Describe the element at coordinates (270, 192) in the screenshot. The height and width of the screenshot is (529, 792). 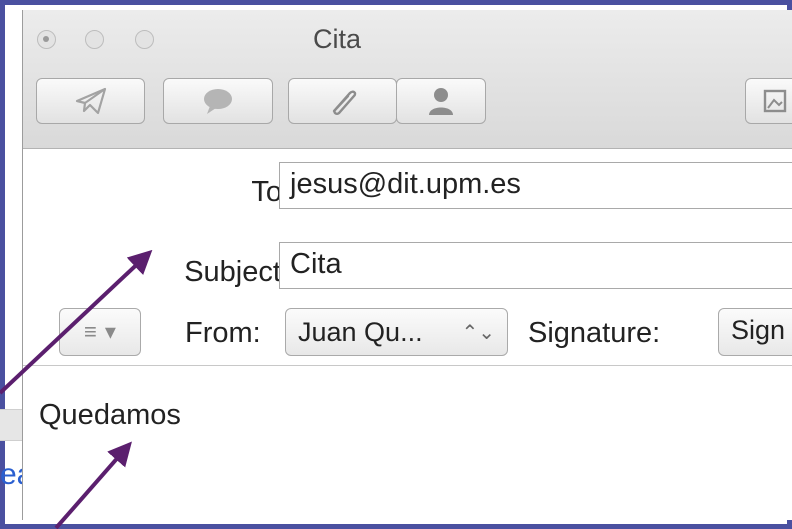
I see `to-label: To:` at that location.